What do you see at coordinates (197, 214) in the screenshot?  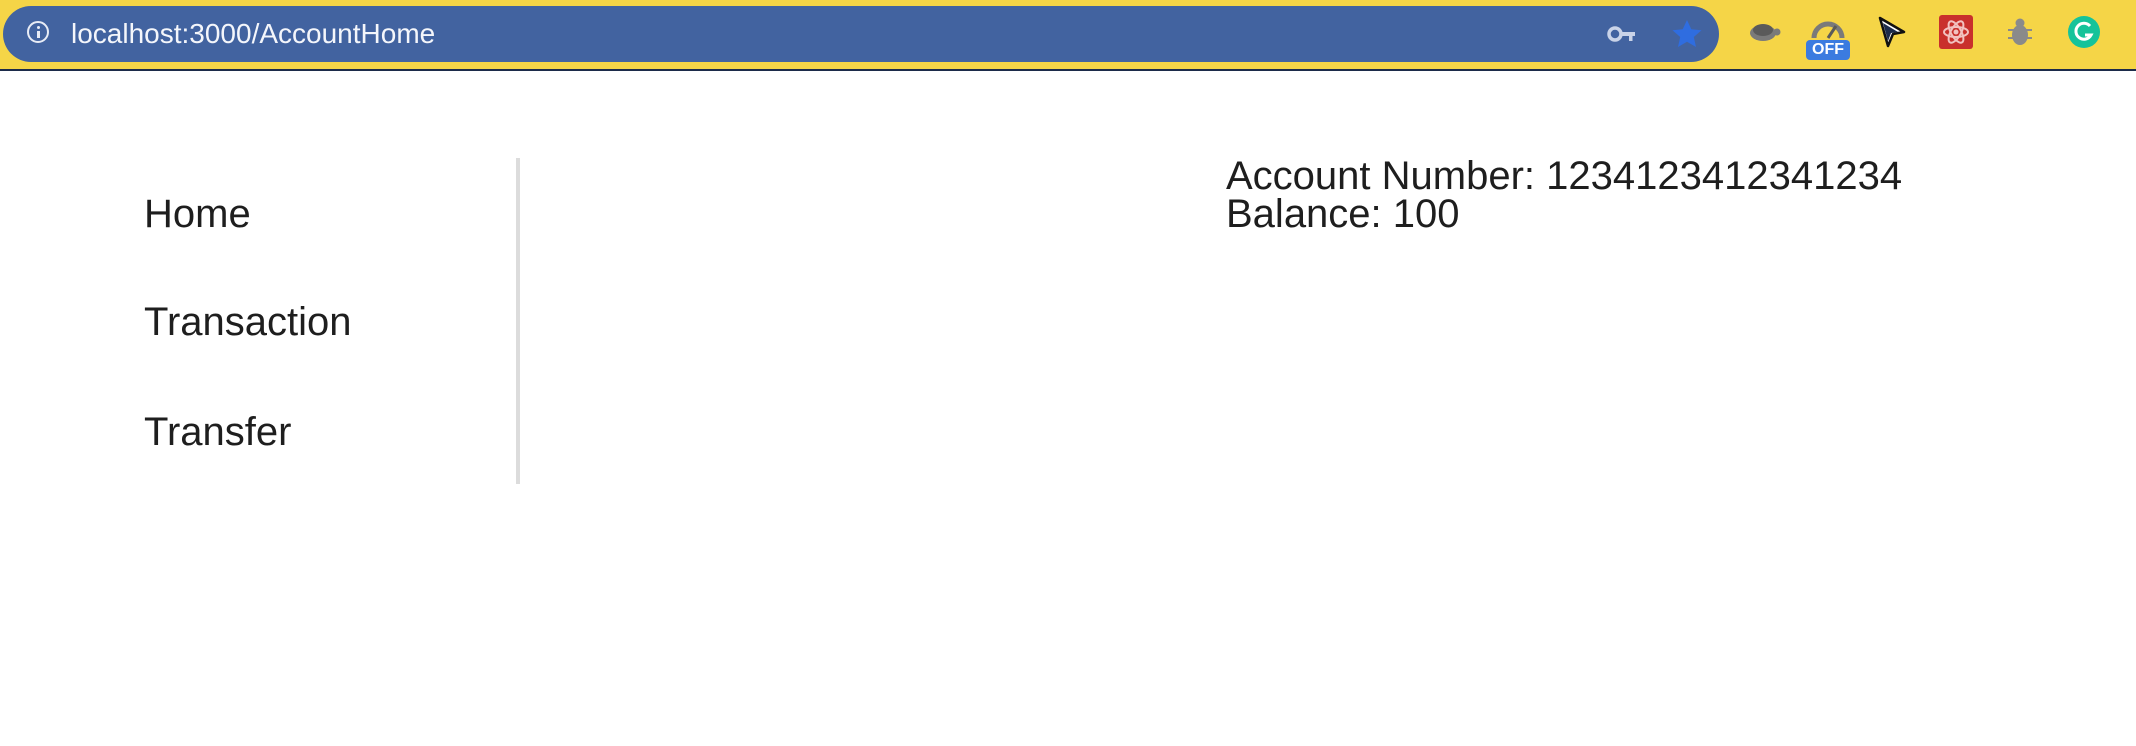 I see `sidebar-item-home: Home` at bounding box center [197, 214].